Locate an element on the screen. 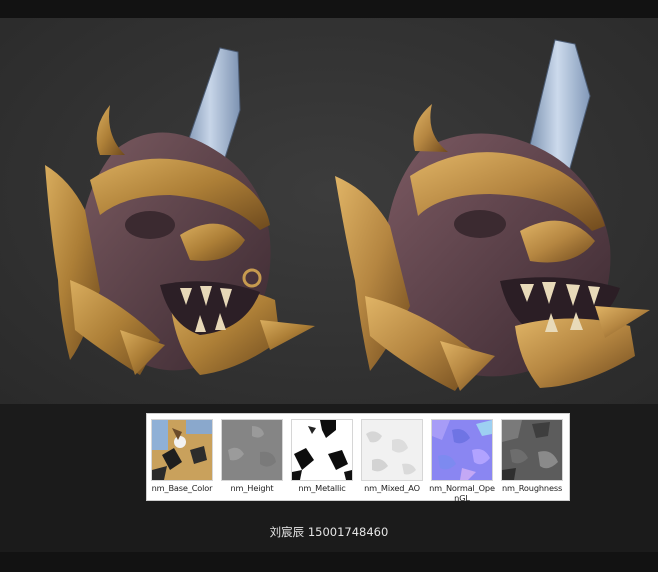 The image size is (658, 572). texture-item-mixed-ao: nm_Mixed_AO is located at coordinates (392, 456).